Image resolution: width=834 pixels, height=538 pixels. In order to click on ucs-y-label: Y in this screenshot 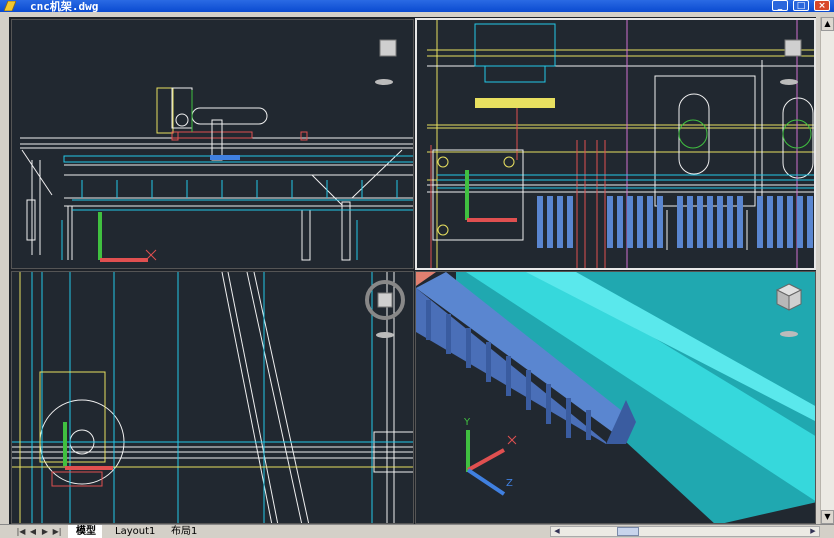, I will do `click(467, 422)`.